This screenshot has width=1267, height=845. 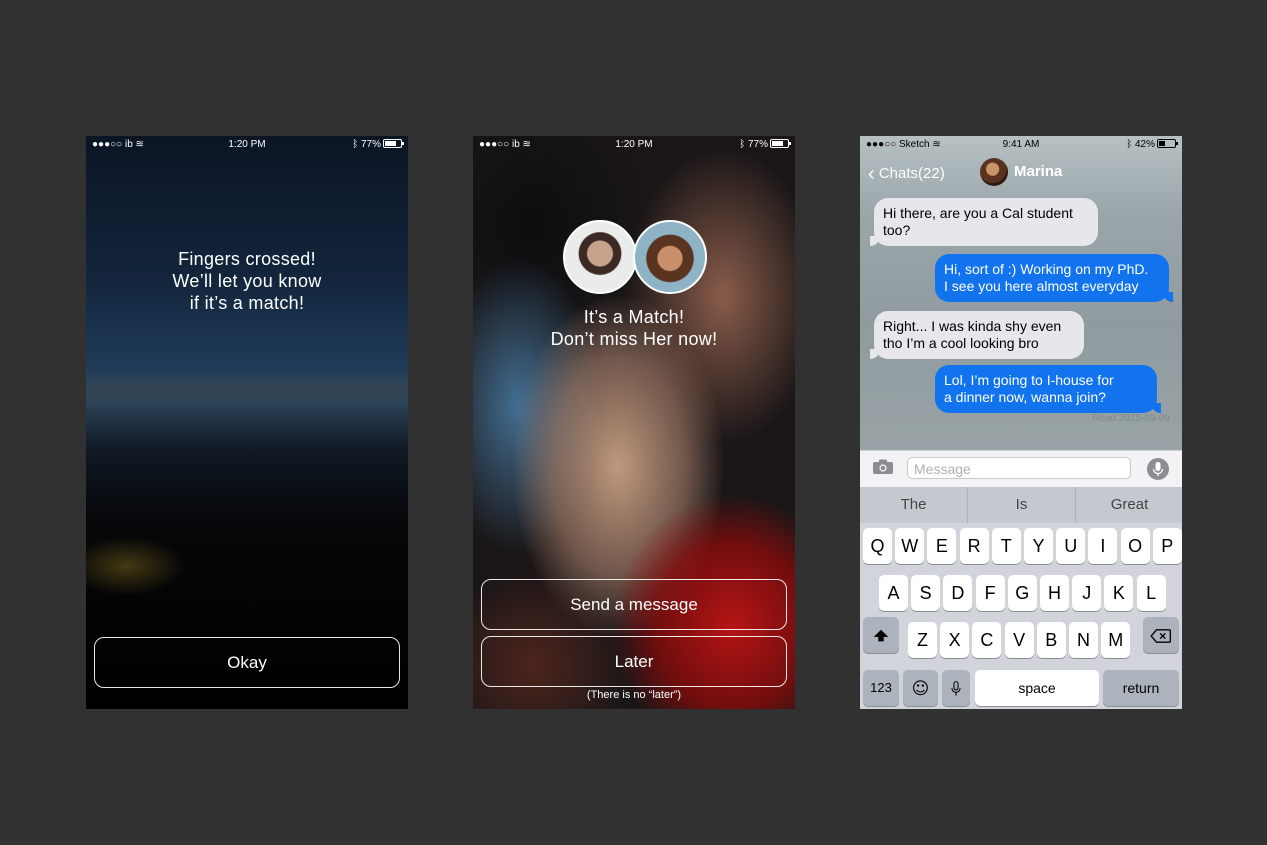 I want to click on avatar-match, so click(x=670, y=257).